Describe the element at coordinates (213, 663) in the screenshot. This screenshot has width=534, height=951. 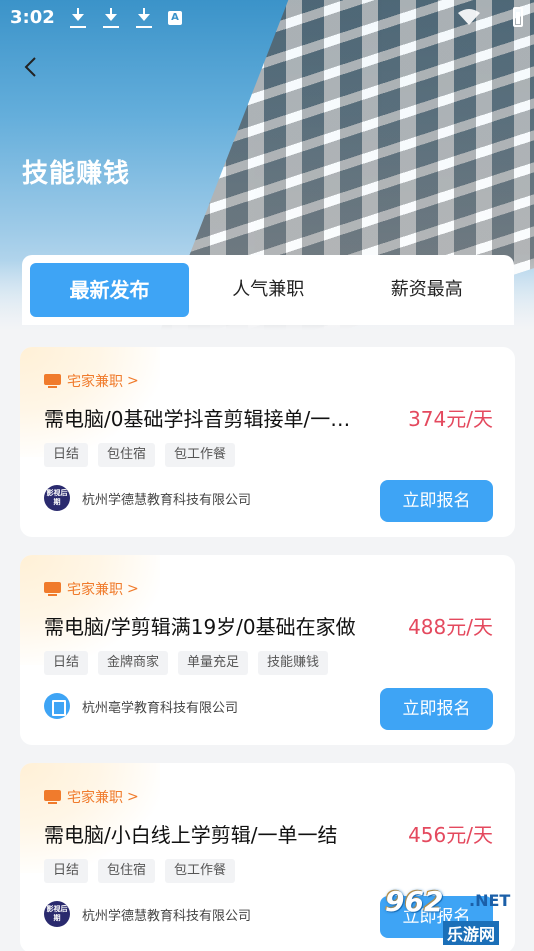
I see `tag: 单量充足` at that location.